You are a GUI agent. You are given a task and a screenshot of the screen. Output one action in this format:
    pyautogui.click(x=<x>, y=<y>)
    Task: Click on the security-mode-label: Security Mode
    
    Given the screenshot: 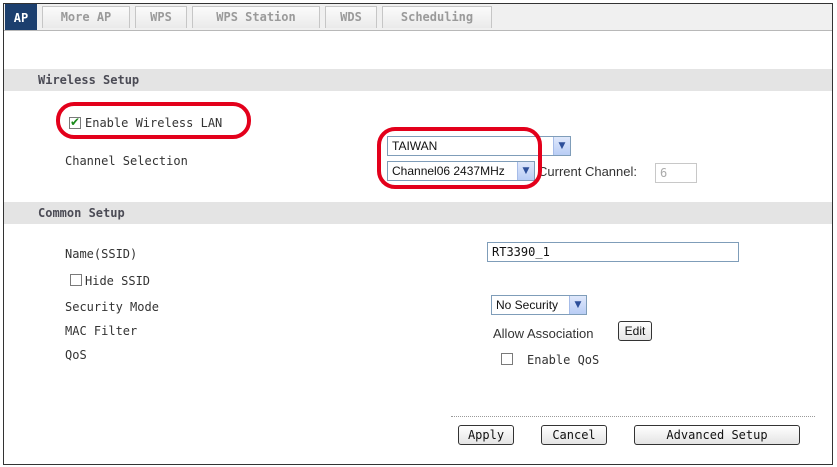 What is the action you would take?
    pyautogui.click(x=112, y=307)
    